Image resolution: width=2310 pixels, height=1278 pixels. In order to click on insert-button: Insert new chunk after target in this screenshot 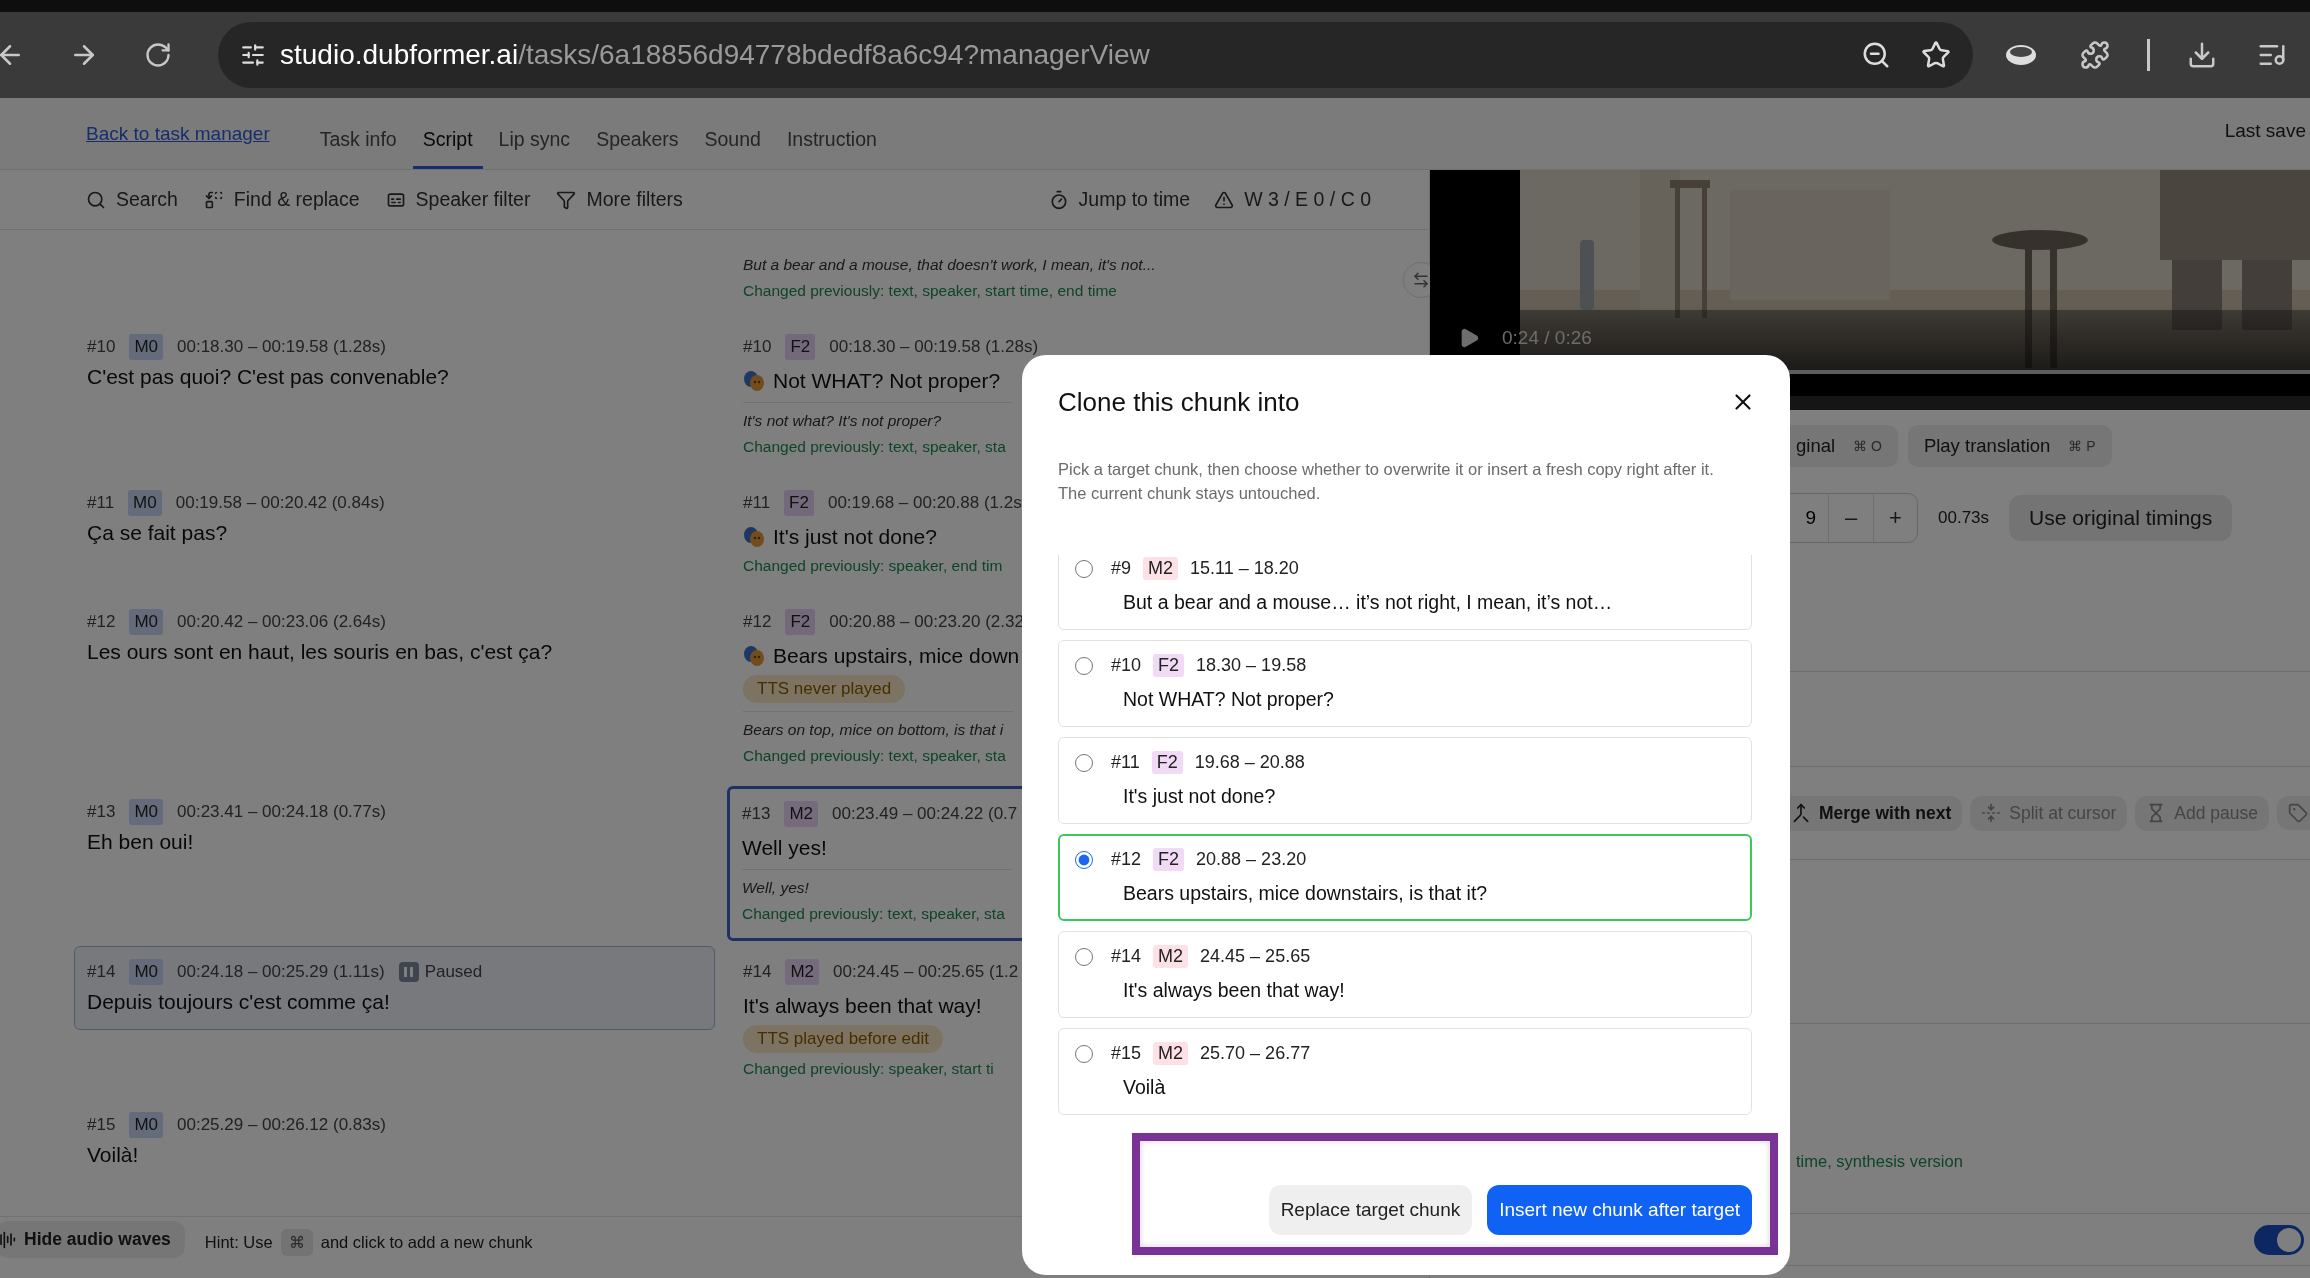, I will do `click(1619, 1210)`.